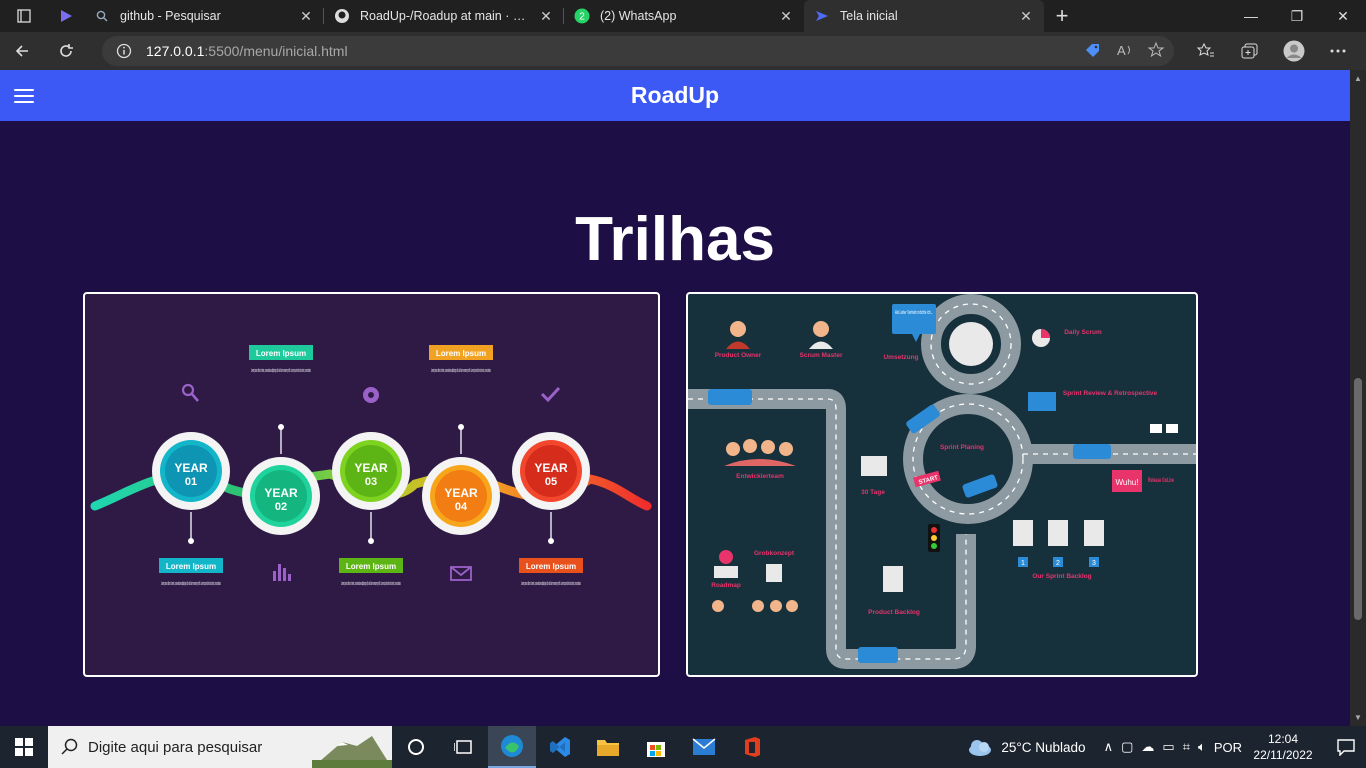 Image resolution: width=1366 pixels, height=768 pixels. Describe the element at coordinates (1127, 482) in the screenshot. I see `svg-text: Wuhu!` at that location.